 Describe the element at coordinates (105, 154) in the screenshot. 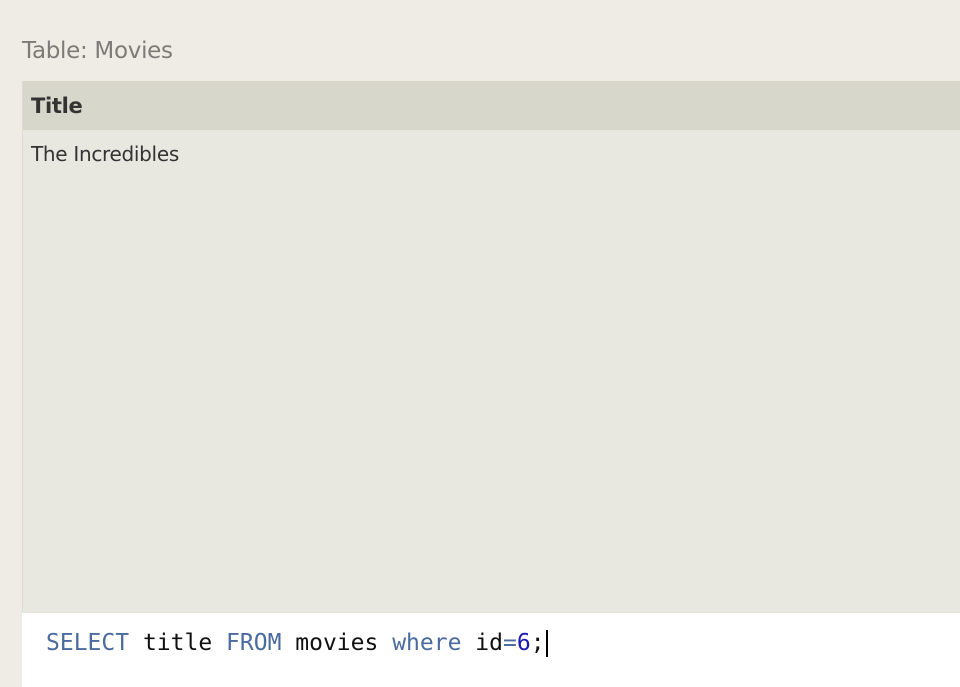

I see `table-cell-title: The Incredibles` at that location.